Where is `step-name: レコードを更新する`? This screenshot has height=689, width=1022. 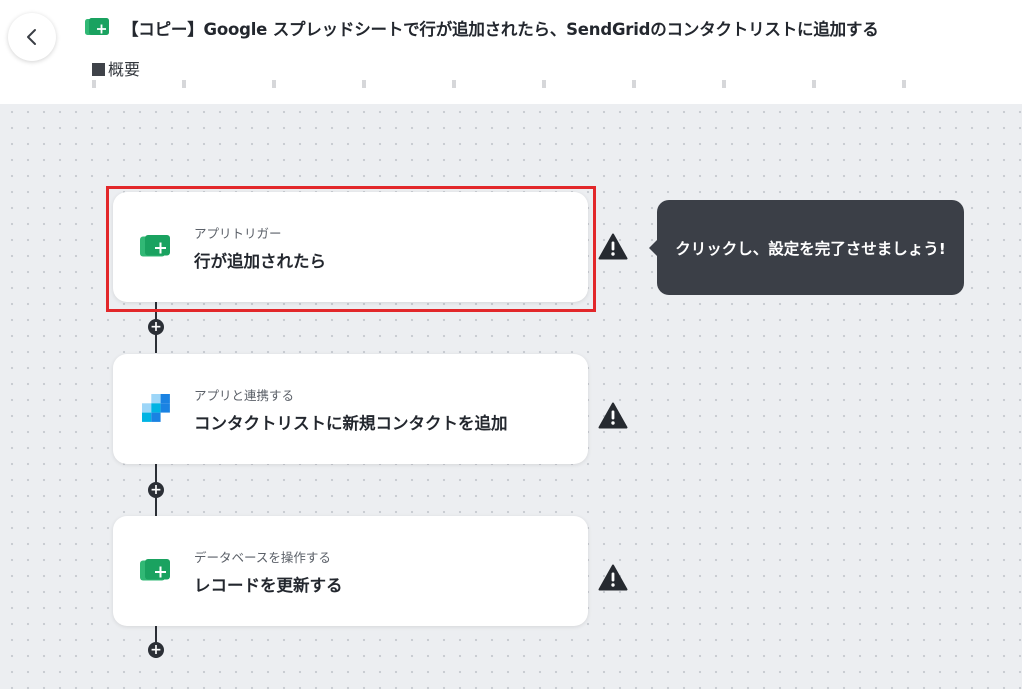
step-name: レコードを更新する is located at coordinates (268, 585).